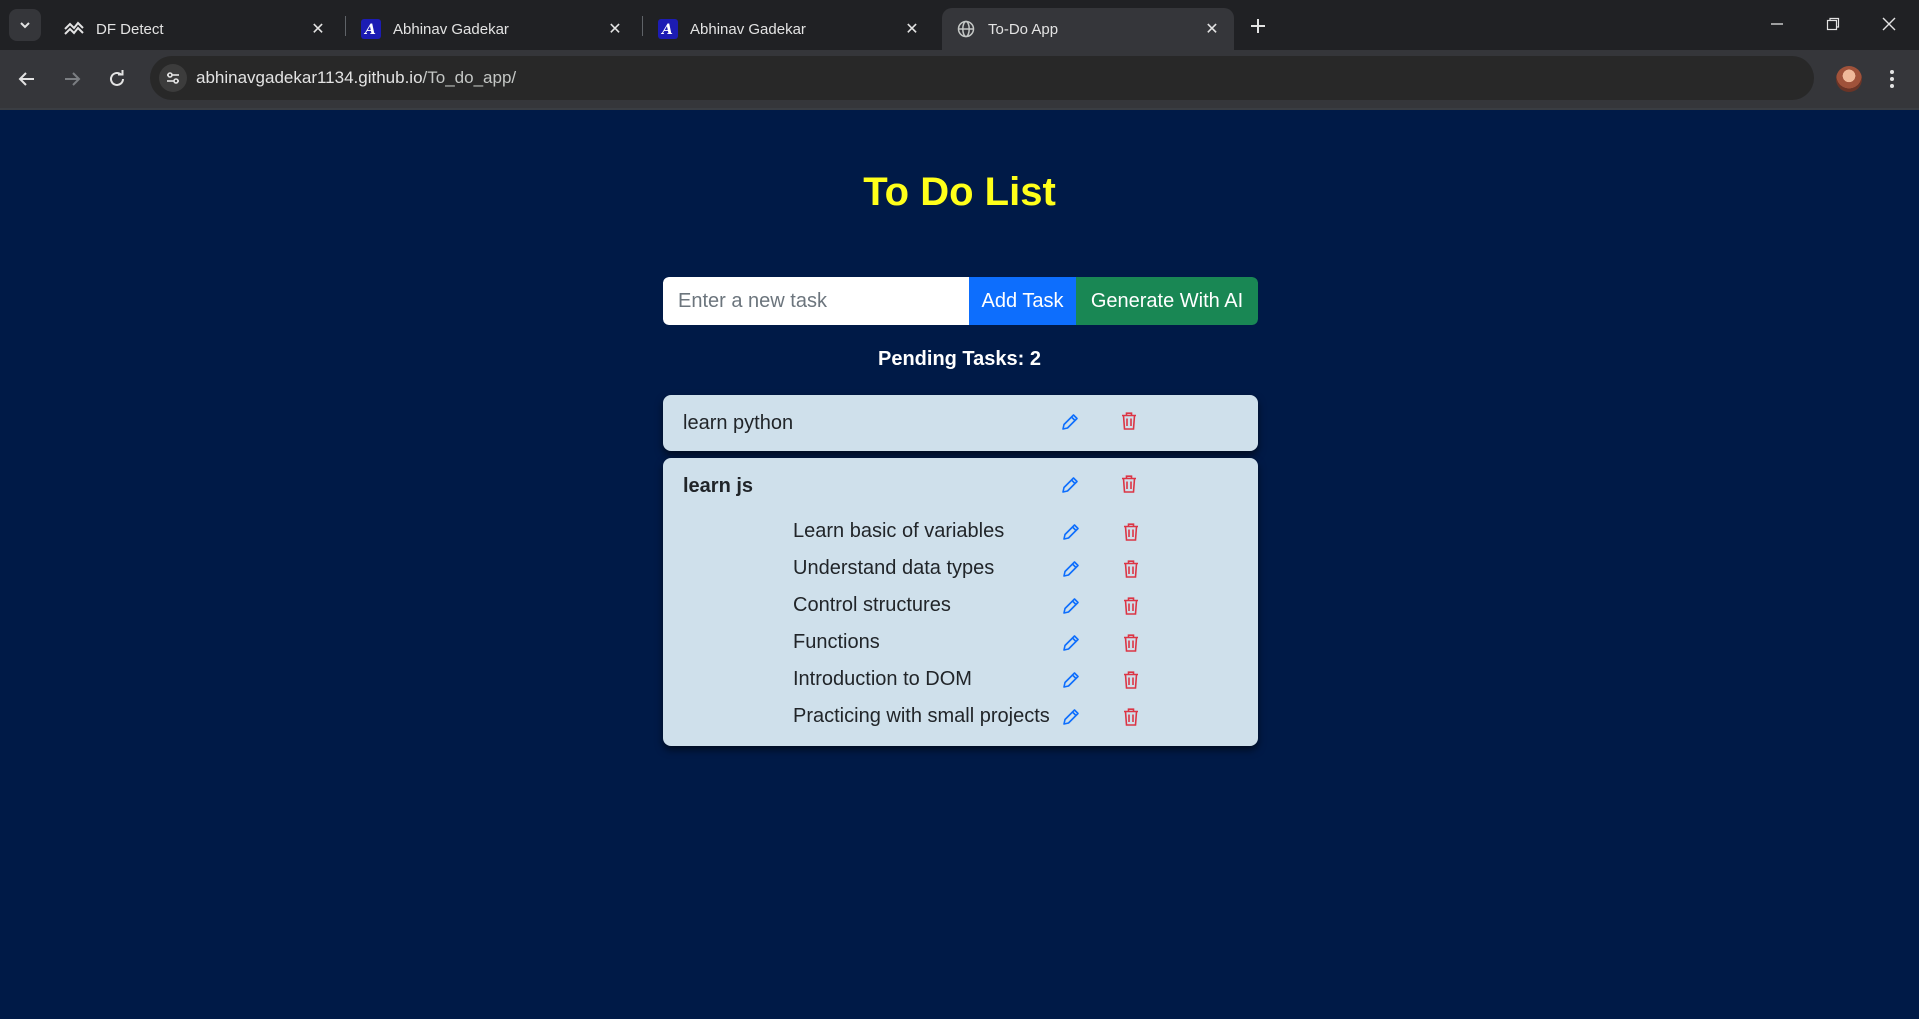 Image resolution: width=1919 pixels, height=1019 pixels. What do you see at coordinates (1167, 301) in the screenshot?
I see `generate-with-ai-button: Generate With AI` at bounding box center [1167, 301].